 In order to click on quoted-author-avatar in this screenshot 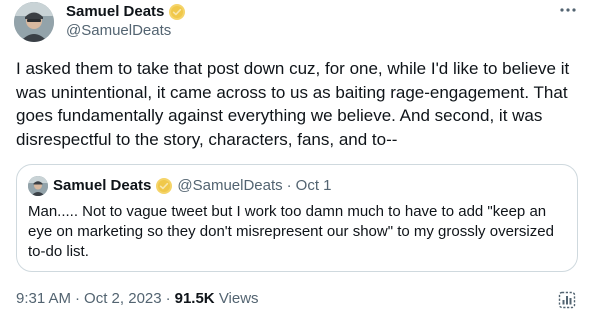, I will do `click(38, 186)`.